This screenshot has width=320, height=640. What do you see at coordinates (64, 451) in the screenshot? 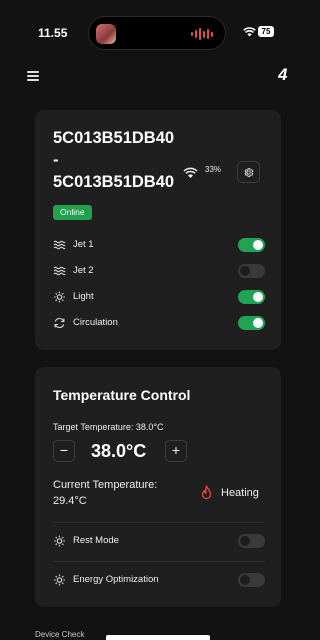
I see `decrease-temperature-button: −` at bounding box center [64, 451].